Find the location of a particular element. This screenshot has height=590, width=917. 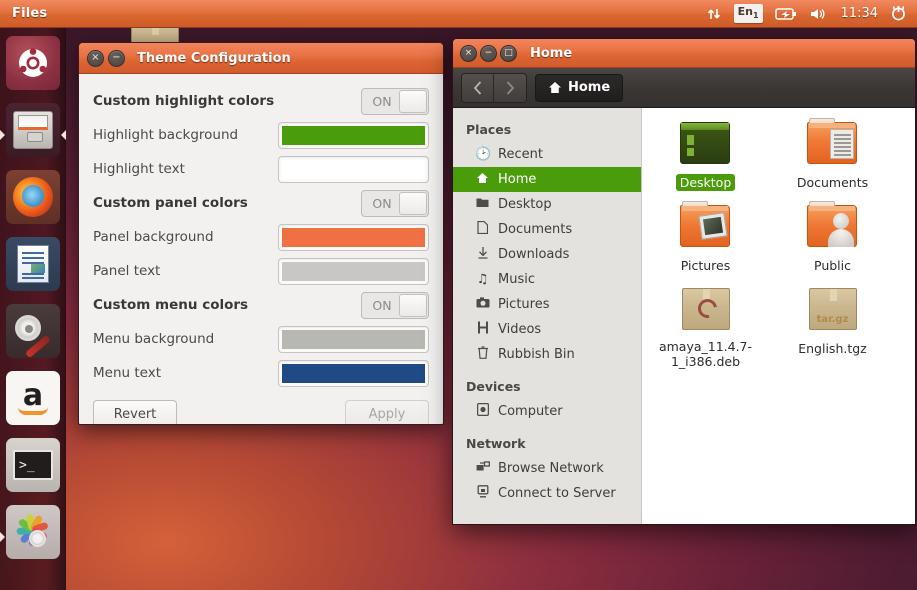

sidebar-item-browse-network: Browse Network is located at coordinates (547, 468).